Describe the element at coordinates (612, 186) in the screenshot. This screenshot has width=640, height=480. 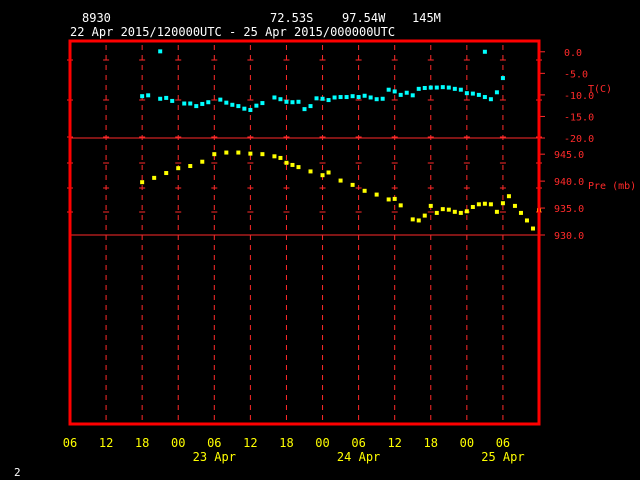
I see `pressure-axis-label: Pre (mb)` at that location.